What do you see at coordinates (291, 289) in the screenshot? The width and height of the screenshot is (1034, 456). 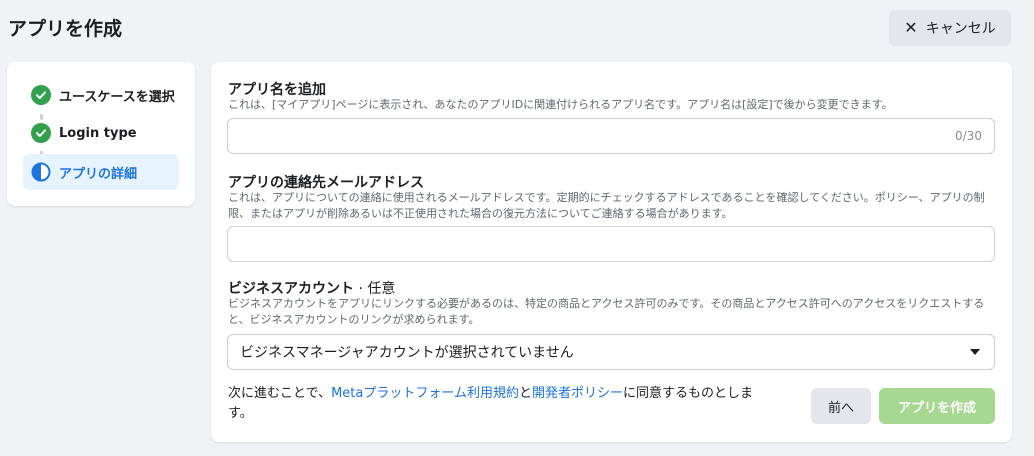 I see `business-account-label-text: ビジネスアカウント` at bounding box center [291, 289].